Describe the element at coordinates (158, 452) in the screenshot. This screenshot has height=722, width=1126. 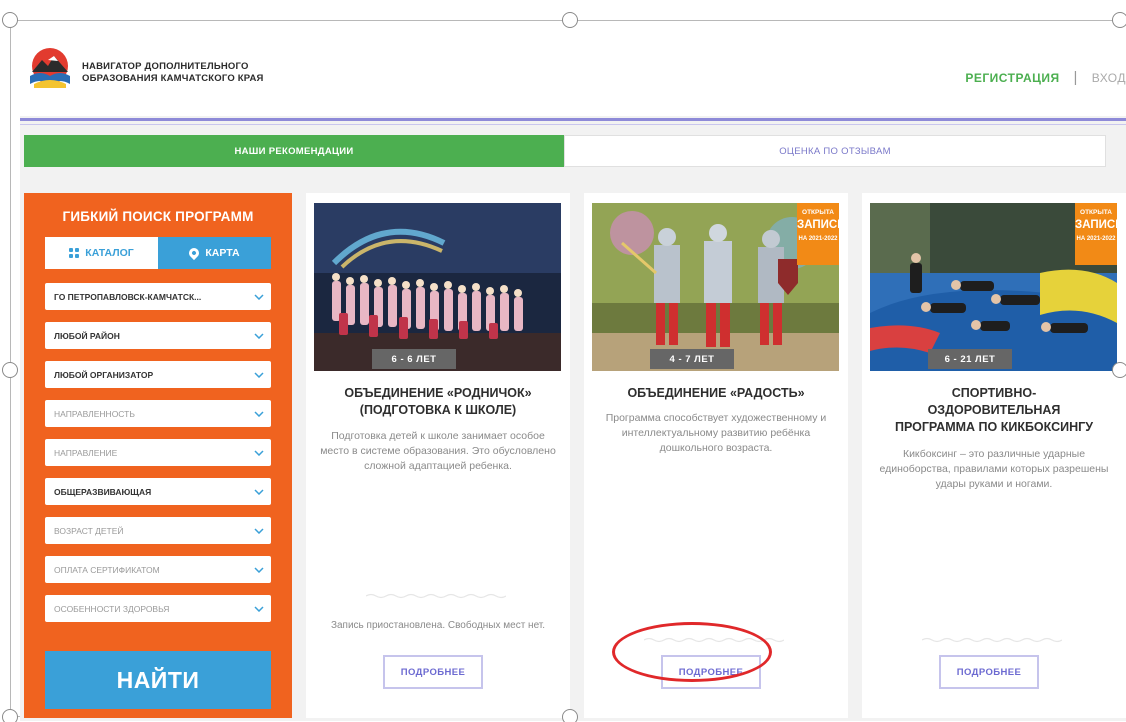
I see `filter-direction-select: НАПРАВЛЕНИЕ` at that location.